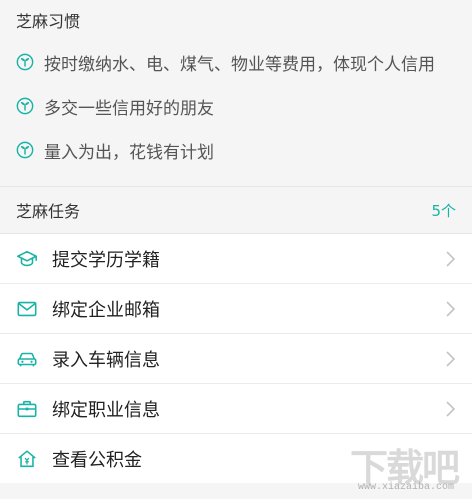  Describe the element at coordinates (129, 152) in the screenshot. I see `habit-label: 量入为出，花钱有计划` at that location.